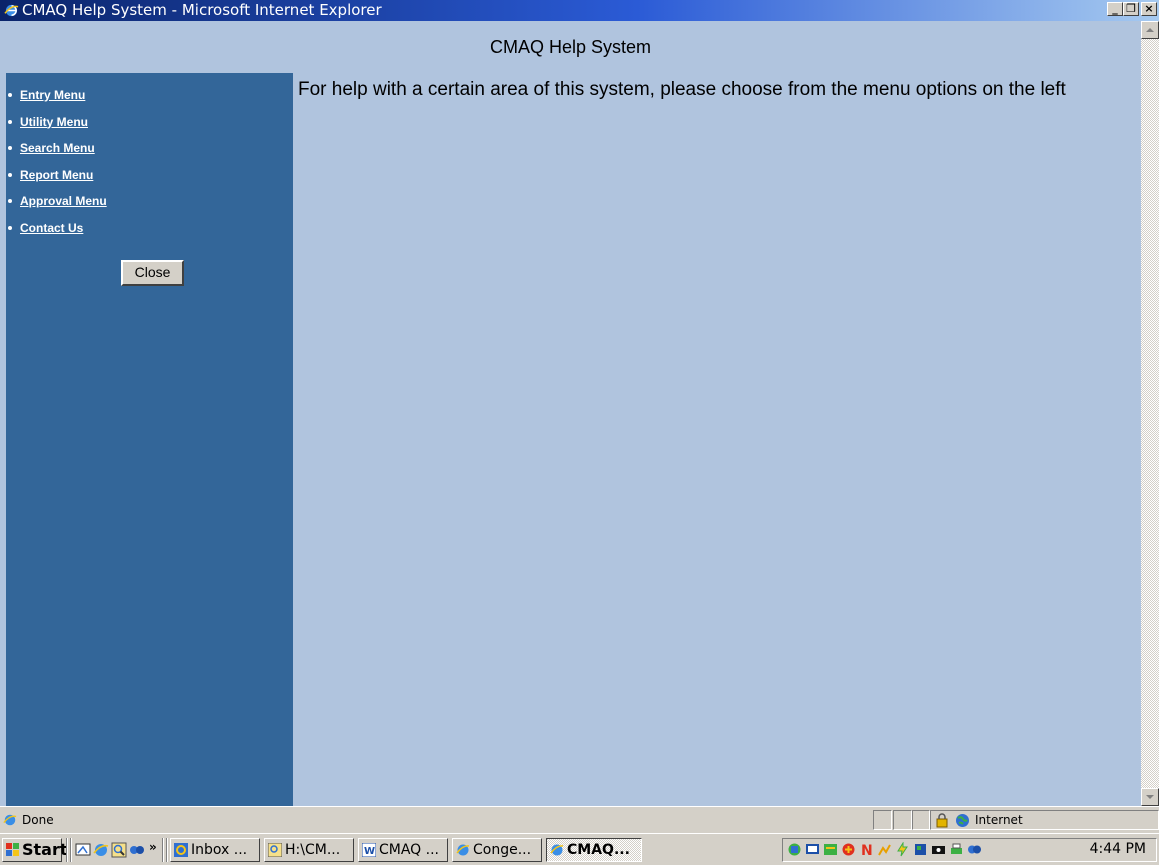 The width and height of the screenshot is (1159, 865). I want to click on tray-messenger-icon, so click(974, 849).